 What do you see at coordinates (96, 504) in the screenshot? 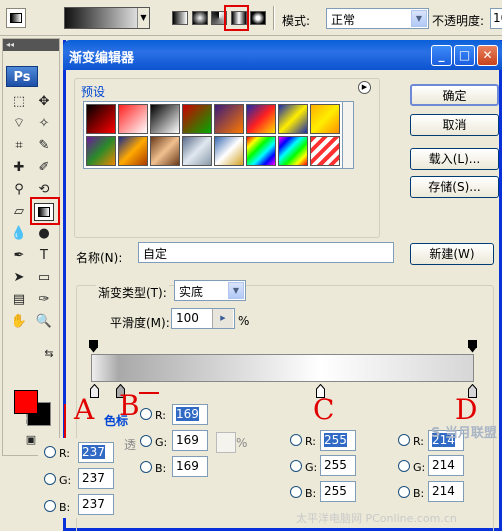
I see `rgb-input-b: 237` at bounding box center [96, 504].